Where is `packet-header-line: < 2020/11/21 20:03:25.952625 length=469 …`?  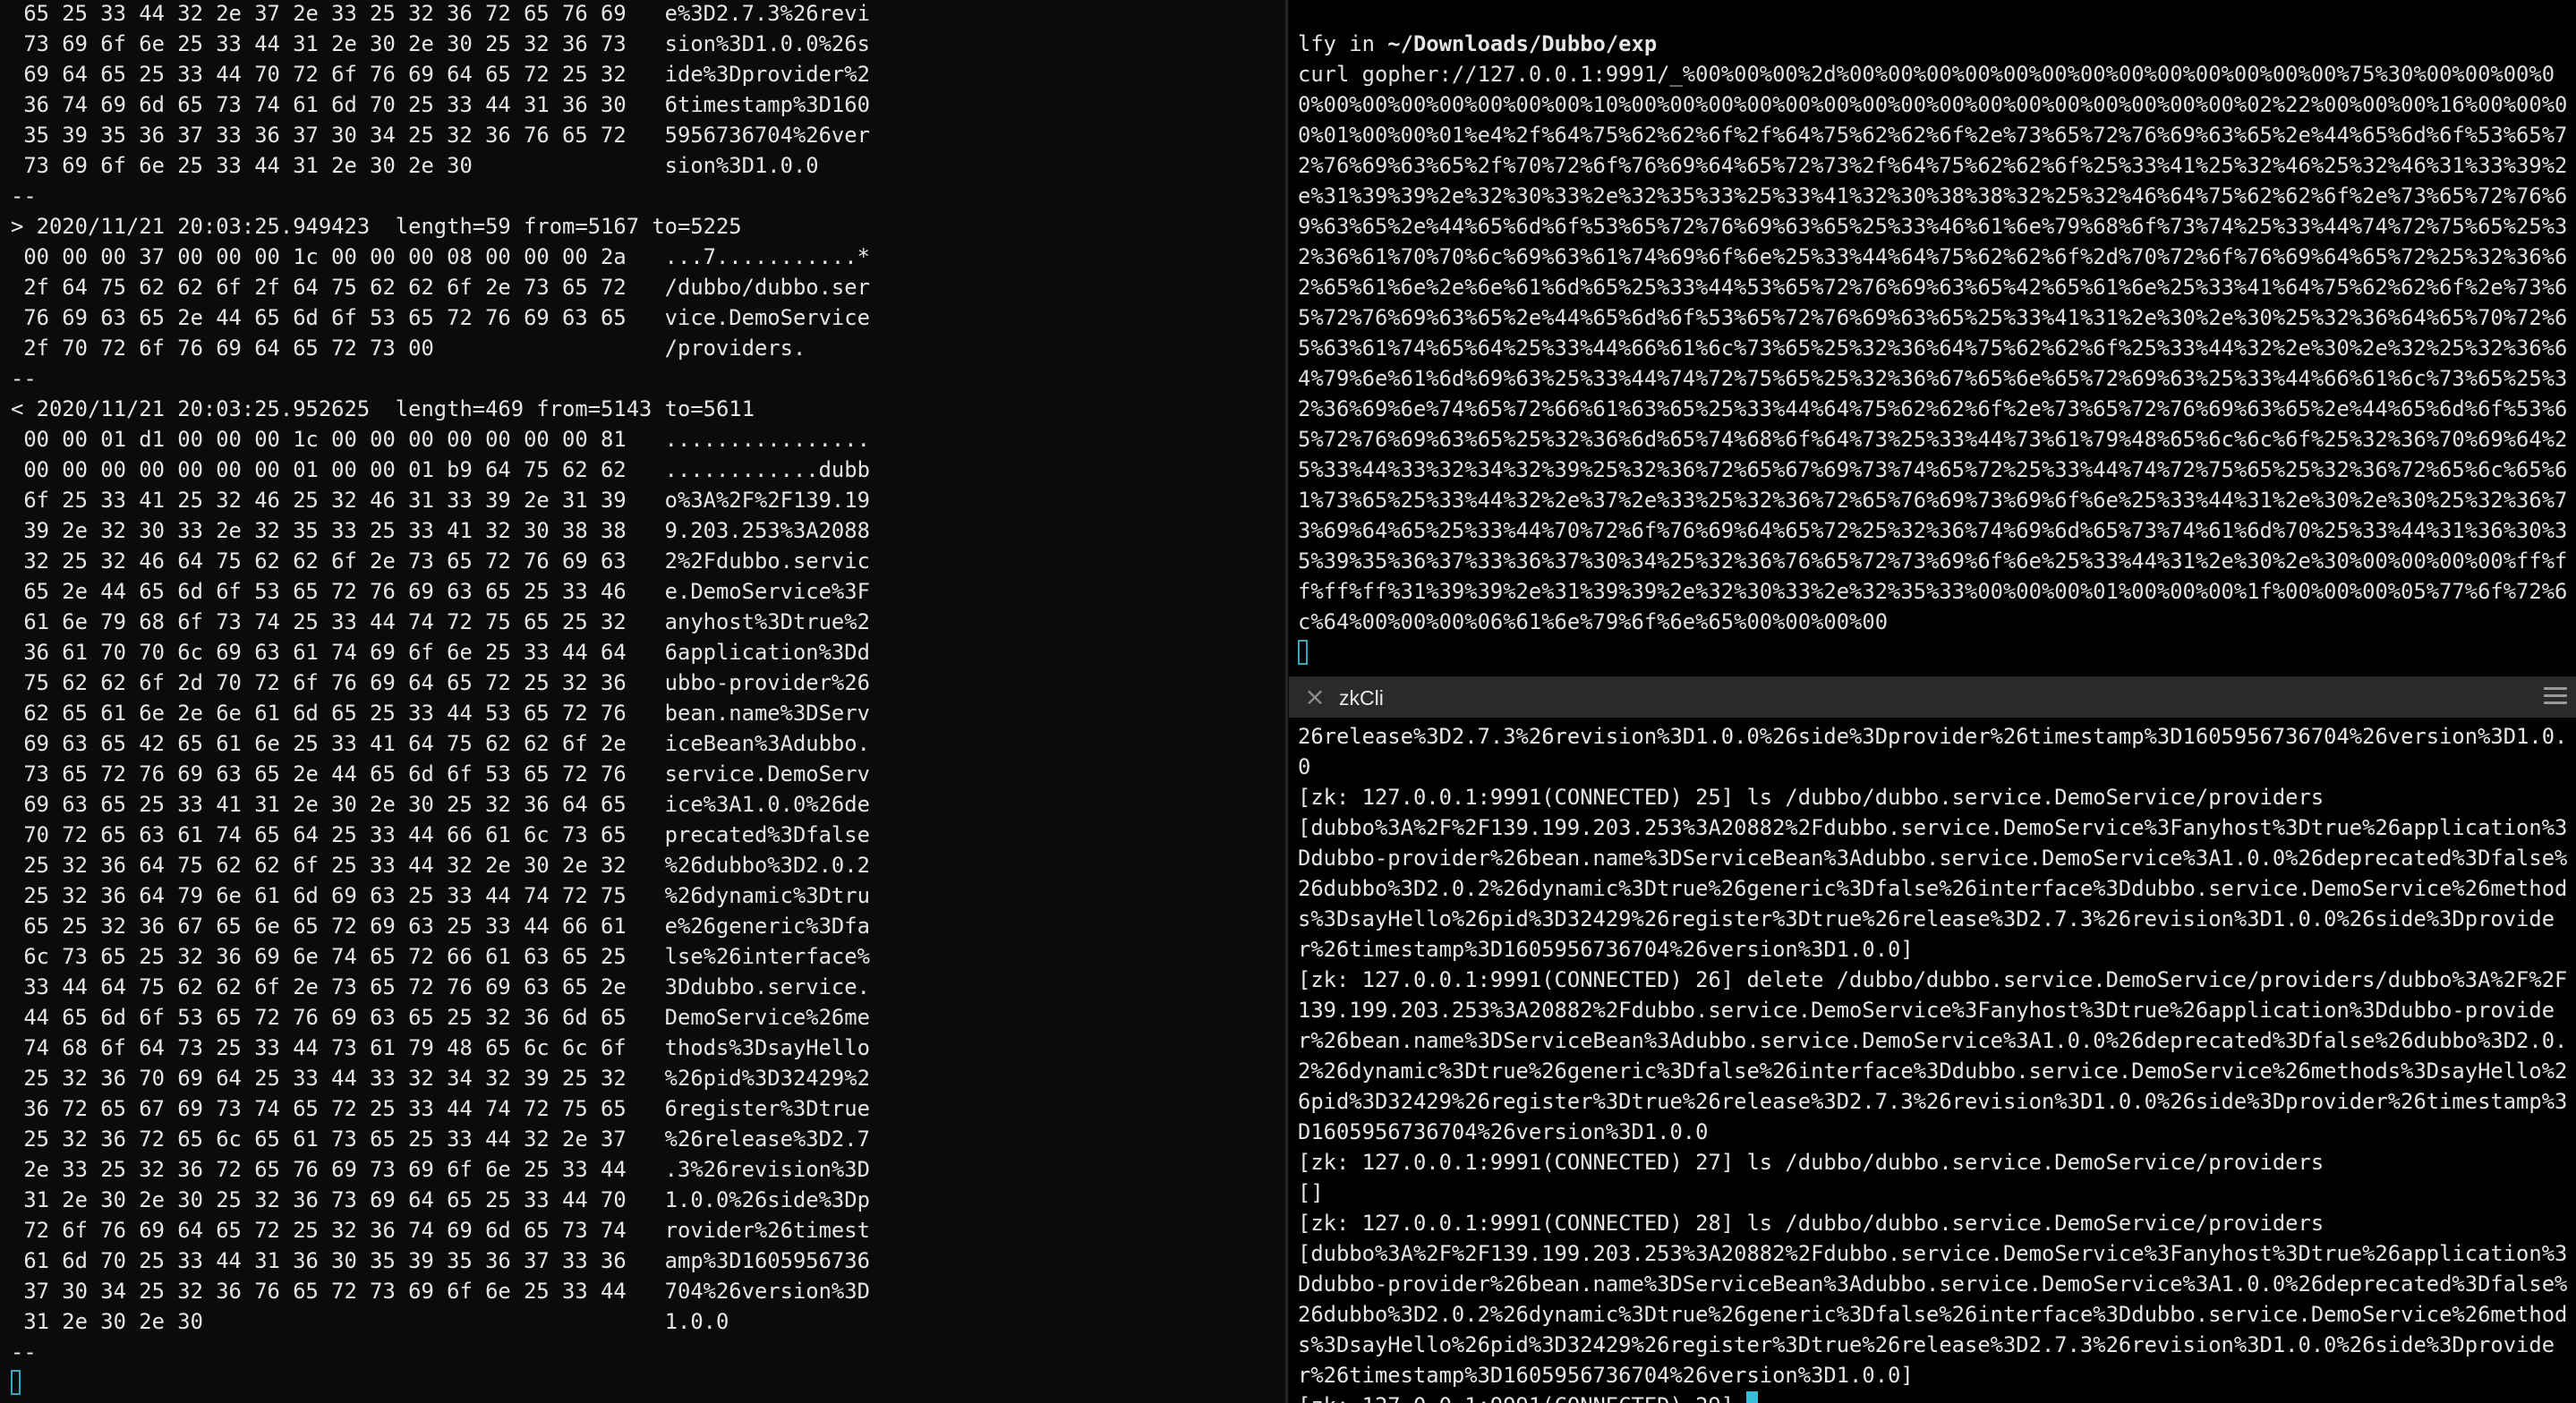 packet-header-line: < 2020/11/21 20:03:25.952625 length=469 … is located at coordinates (383, 408).